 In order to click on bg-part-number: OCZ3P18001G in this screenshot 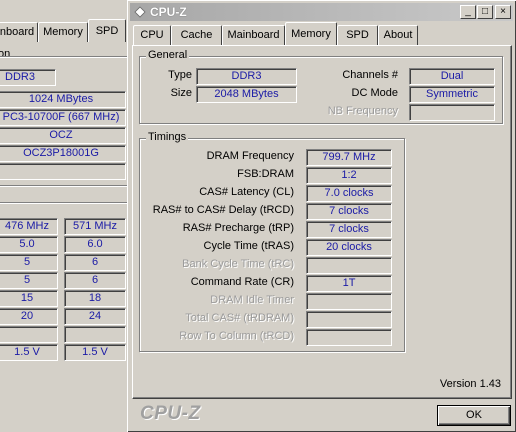, I will do `click(63, 153)`.